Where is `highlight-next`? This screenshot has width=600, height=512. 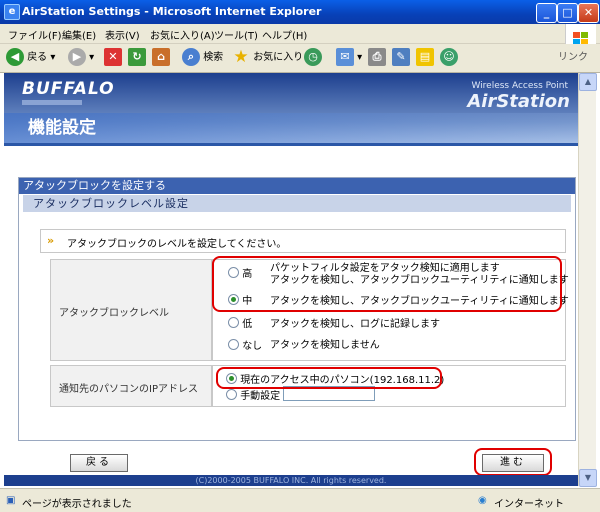
highlight-next is located at coordinates (513, 462).